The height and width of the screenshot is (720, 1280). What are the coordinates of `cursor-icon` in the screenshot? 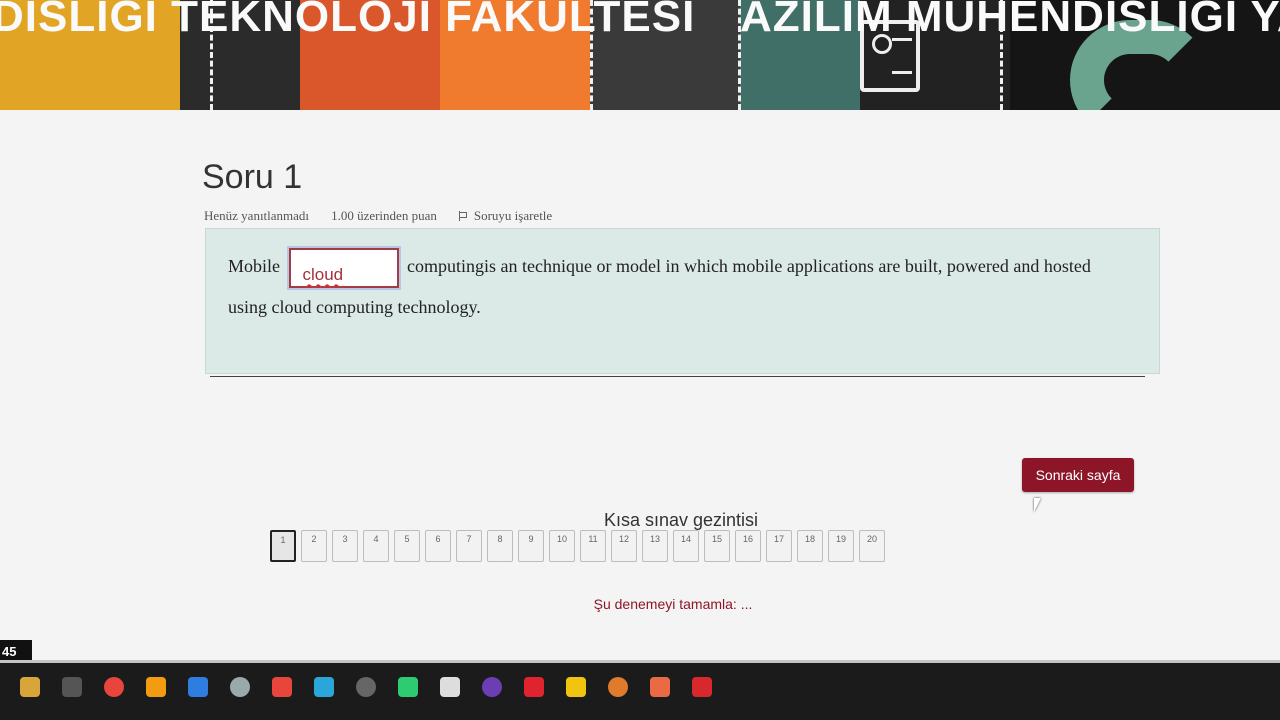 It's located at (240, 687).